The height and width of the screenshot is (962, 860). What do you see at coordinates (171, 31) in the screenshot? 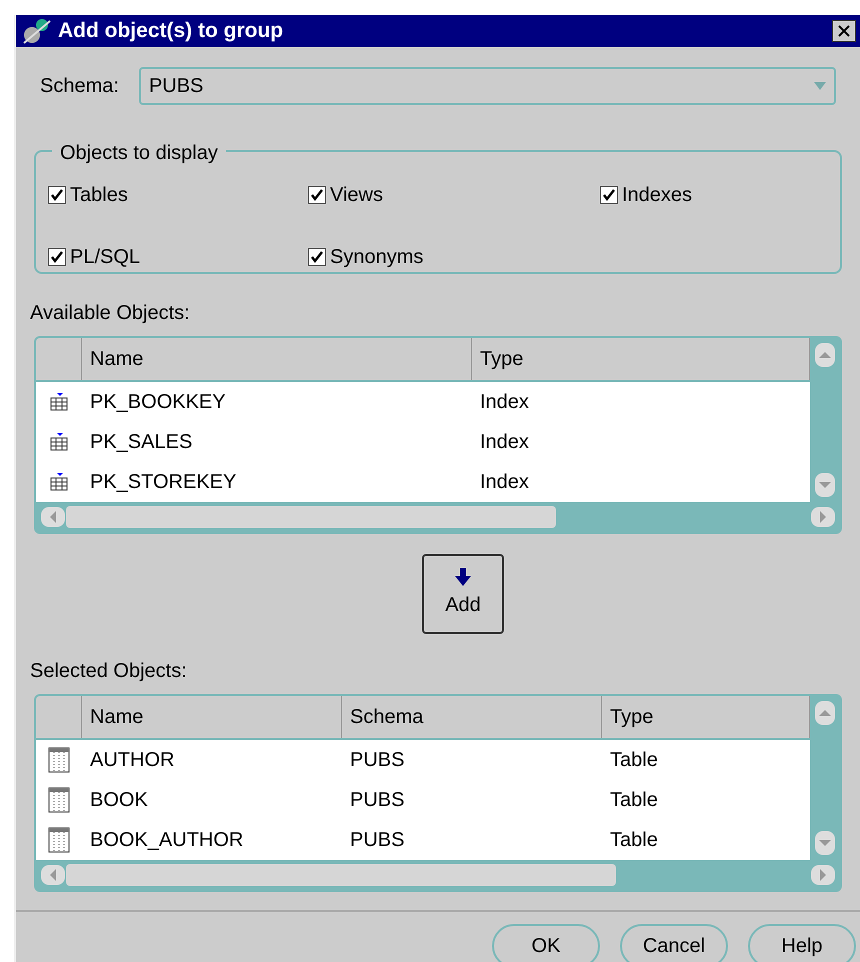
I see `window-title: Add object(s) to group` at bounding box center [171, 31].